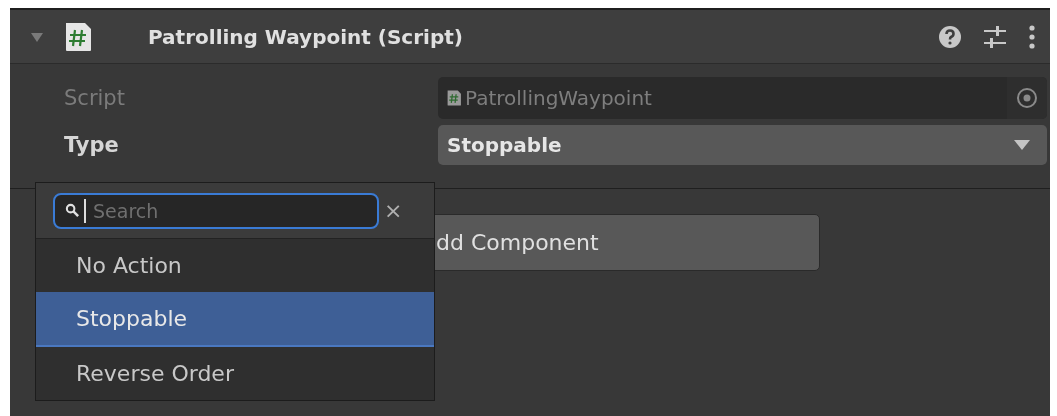 The height and width of the screenshot is (416, 1057). Describe the element at coordinates (95, 97) in the screenshot. I see `field-label: Script` at that location.